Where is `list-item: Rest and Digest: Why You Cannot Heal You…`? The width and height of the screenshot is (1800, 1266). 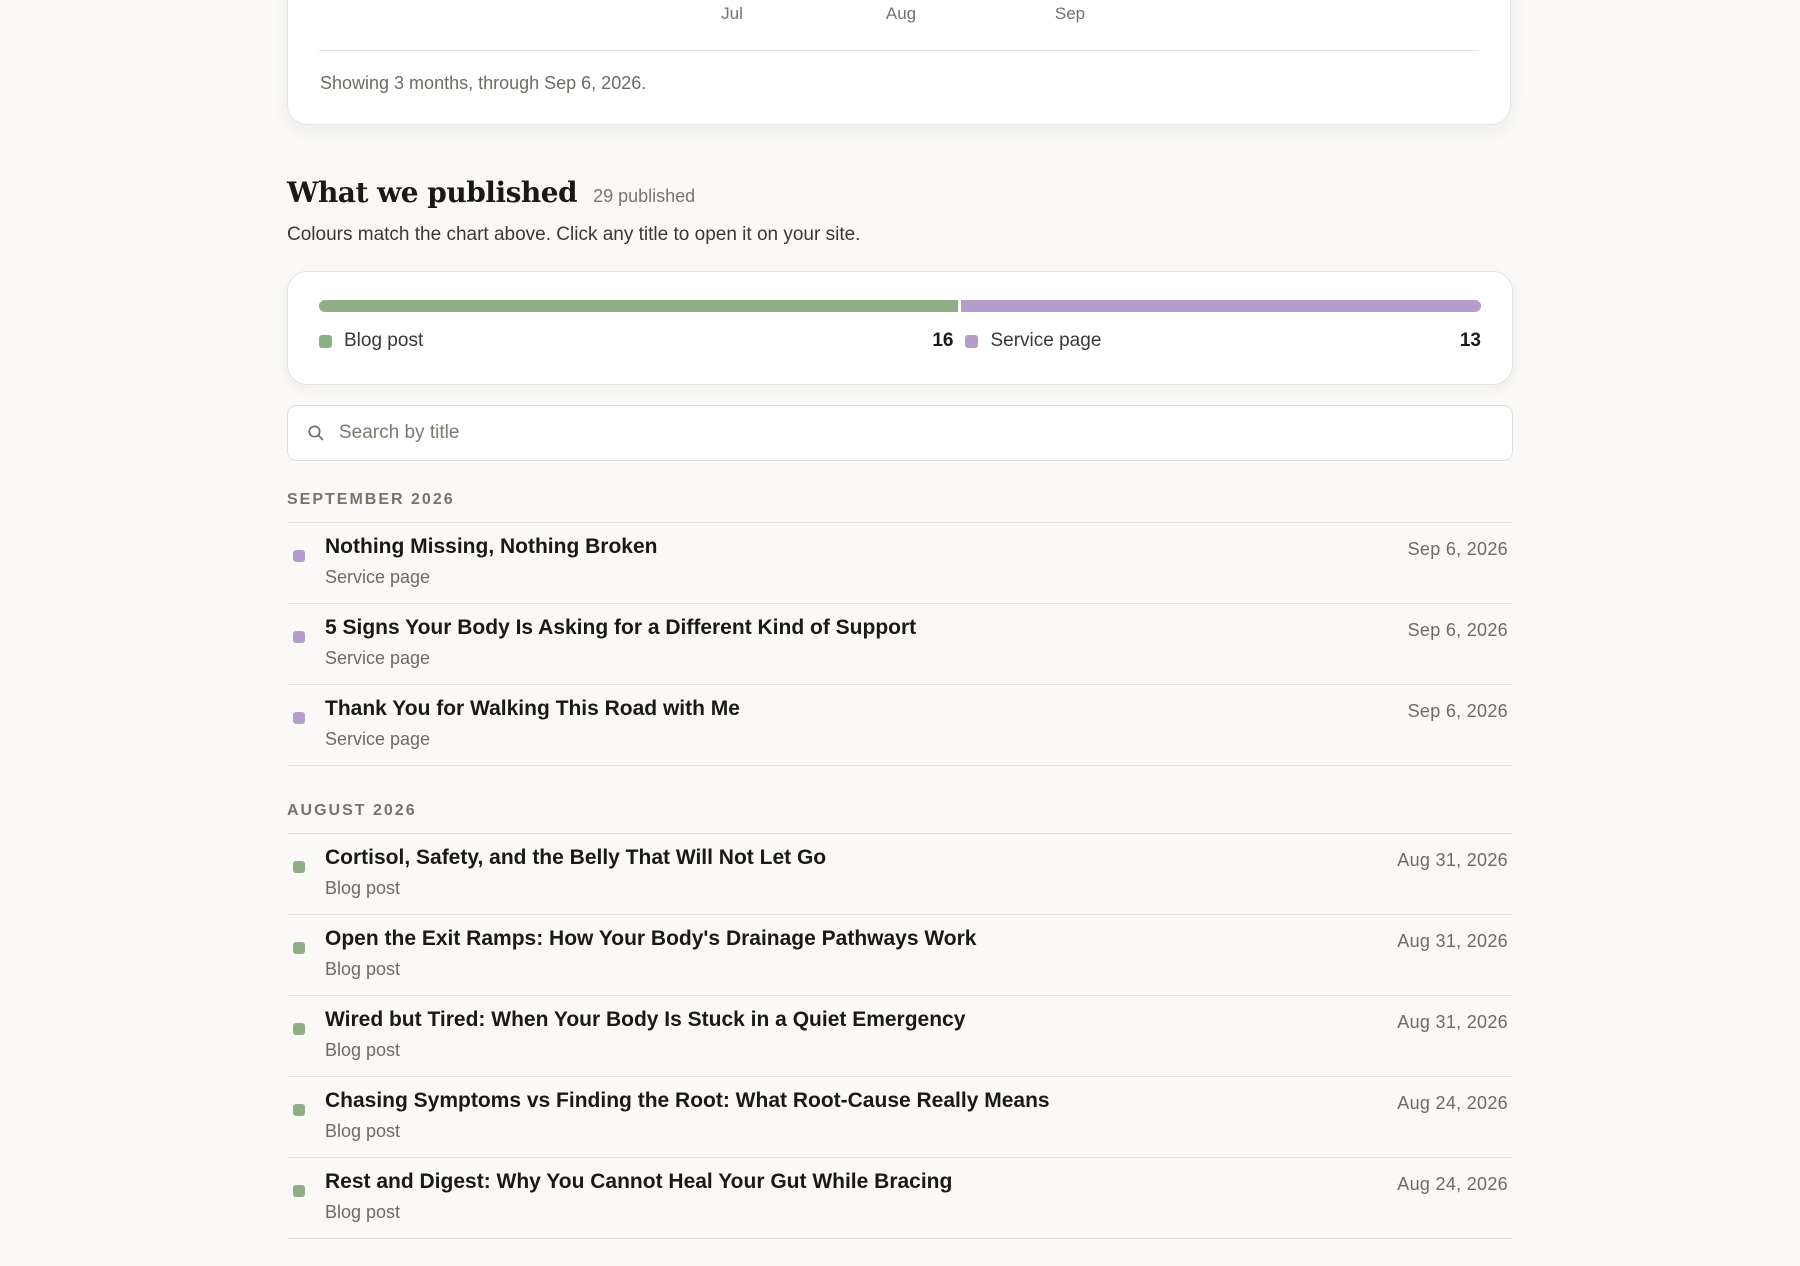
list-item: Rest and Digest: Why You Cannot Heal You… is located at coordinates (900, 1198).